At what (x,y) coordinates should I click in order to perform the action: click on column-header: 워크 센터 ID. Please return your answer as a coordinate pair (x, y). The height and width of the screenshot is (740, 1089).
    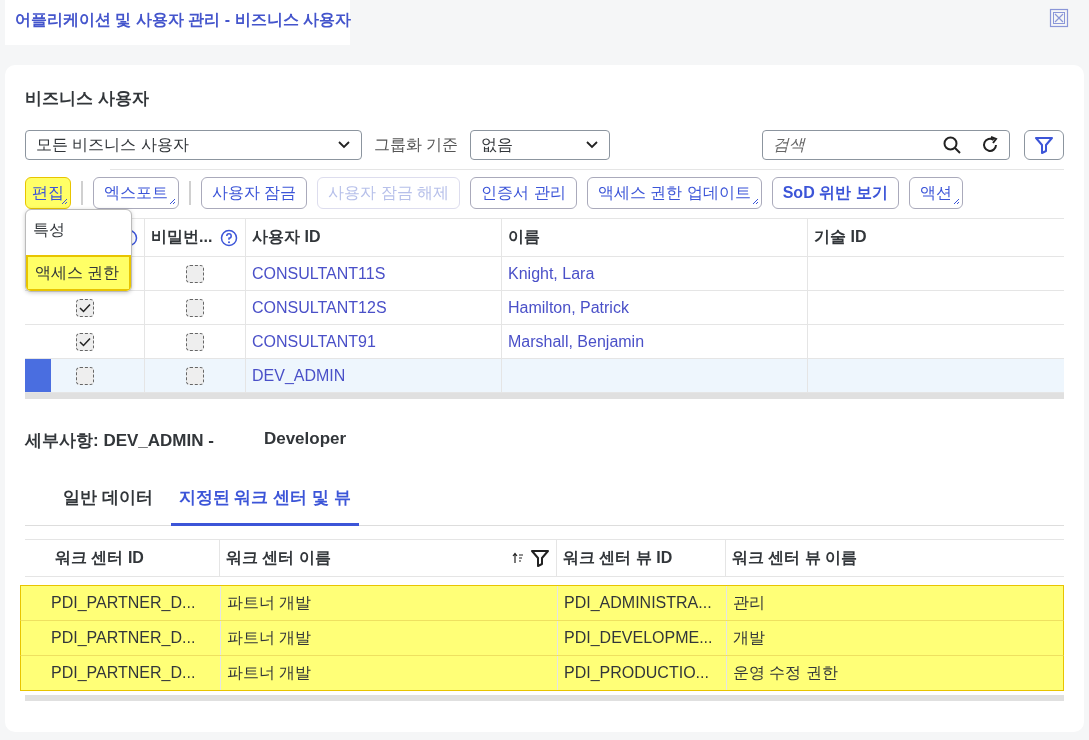
    Looking at the image, I should click on (99, 557).